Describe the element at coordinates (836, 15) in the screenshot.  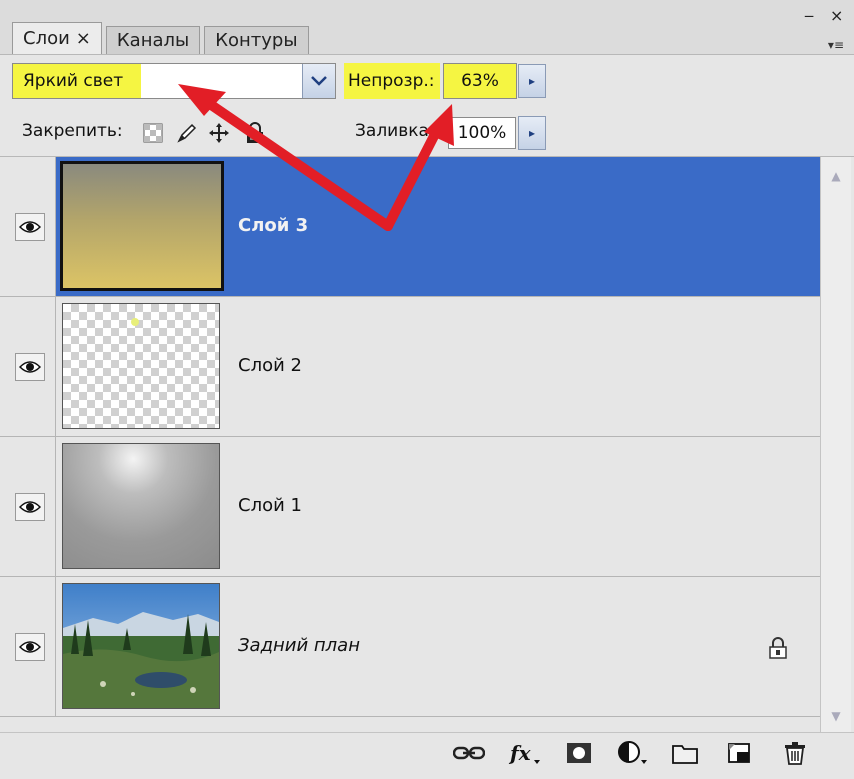
I see `close-panel-icon: ×` at that location.